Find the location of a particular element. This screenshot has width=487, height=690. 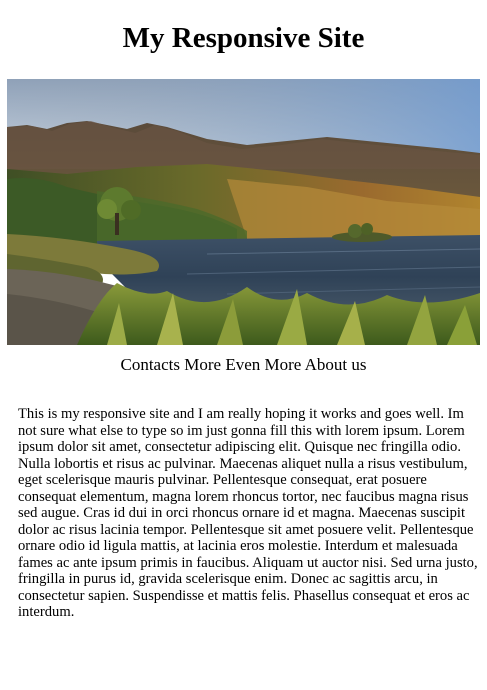

nav-link-about-us: About us is located at coordinates (336, 364).